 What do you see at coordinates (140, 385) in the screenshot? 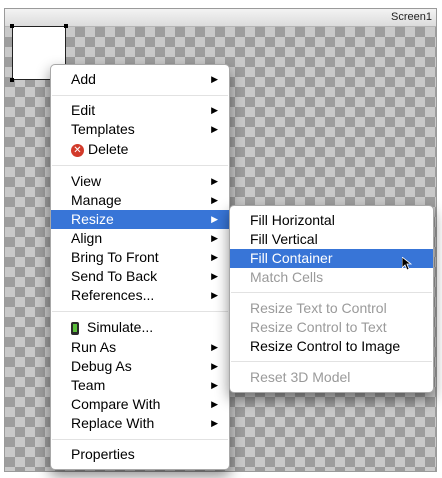
I see `menu-item-team: Team ▶` at bounding box center [140, 385].